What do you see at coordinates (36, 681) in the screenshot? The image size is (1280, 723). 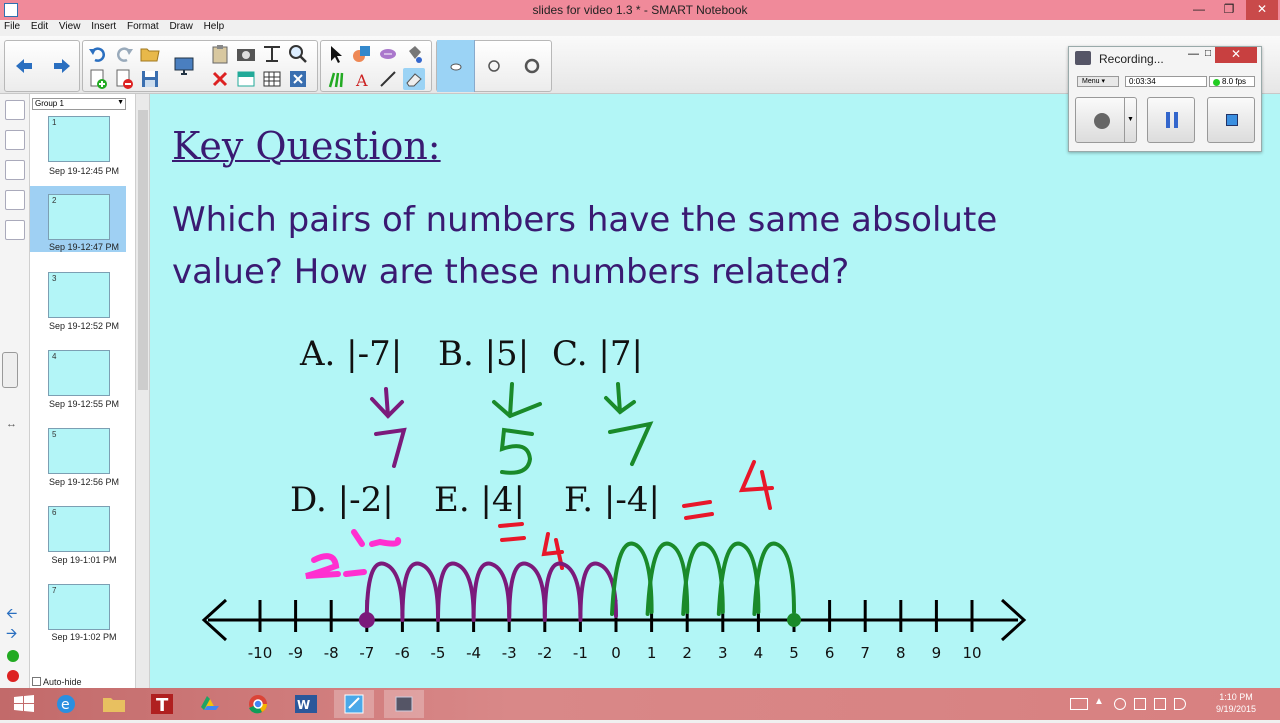 I see `checkbox-icon` at bounding box center [36, 681].